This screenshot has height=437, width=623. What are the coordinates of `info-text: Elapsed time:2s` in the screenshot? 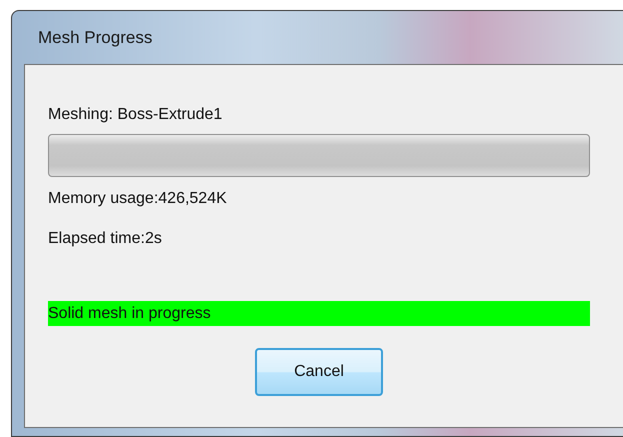 It's located at (105, 239).